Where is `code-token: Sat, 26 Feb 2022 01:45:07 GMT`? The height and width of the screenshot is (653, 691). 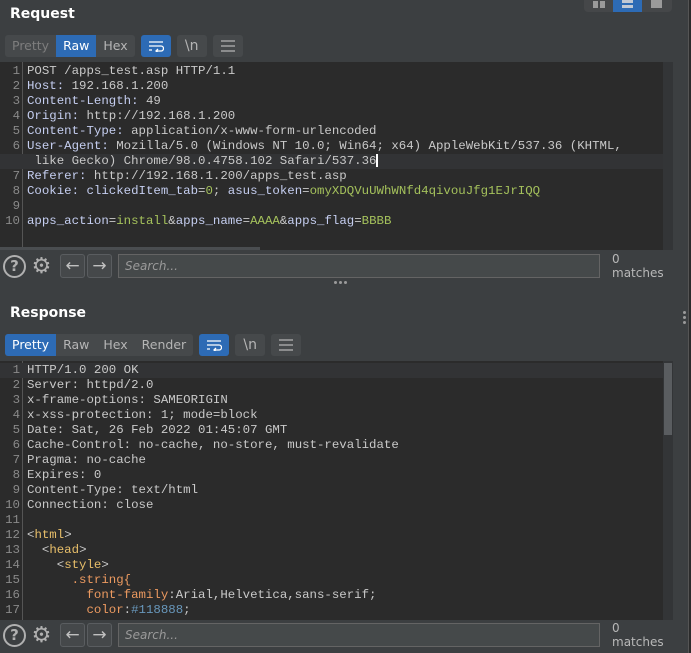
code-token: Sat, 26 Feb 2022 01:45:07 GMT is located at coordinates (176, 430).